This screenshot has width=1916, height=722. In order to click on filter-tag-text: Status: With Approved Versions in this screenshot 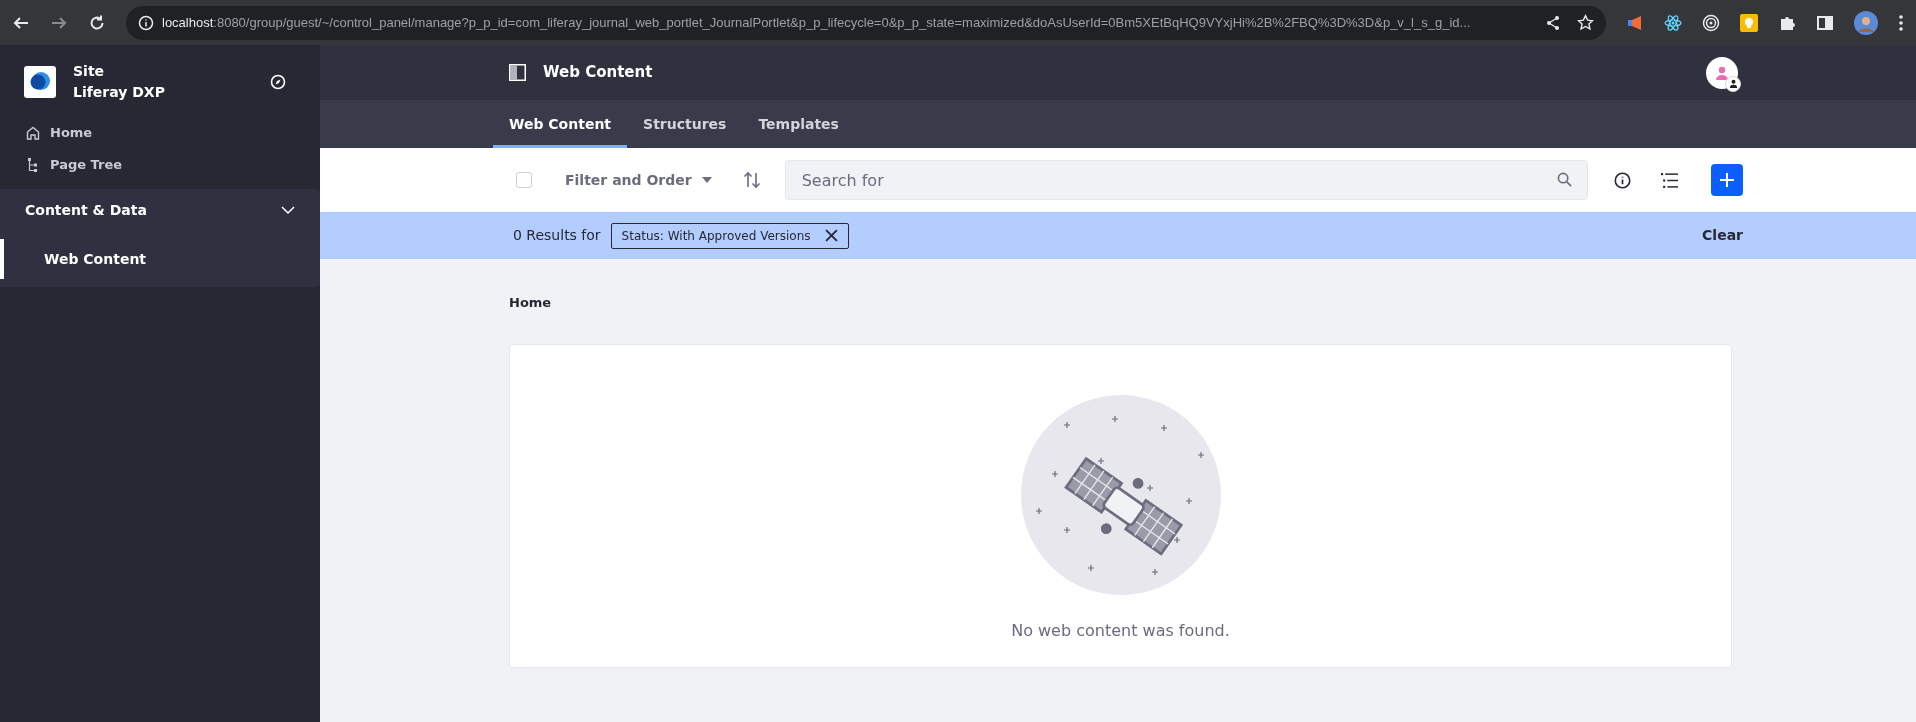, I will do `click(716, 236)`.